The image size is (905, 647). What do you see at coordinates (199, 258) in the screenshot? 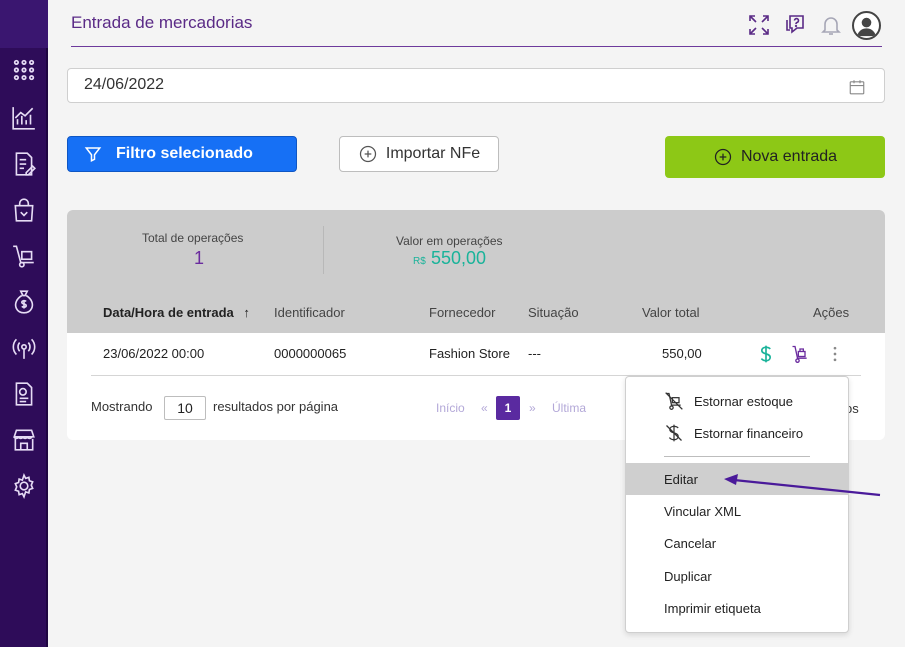
I see `total-operations-value: 1` at bounding box center [199, 258].